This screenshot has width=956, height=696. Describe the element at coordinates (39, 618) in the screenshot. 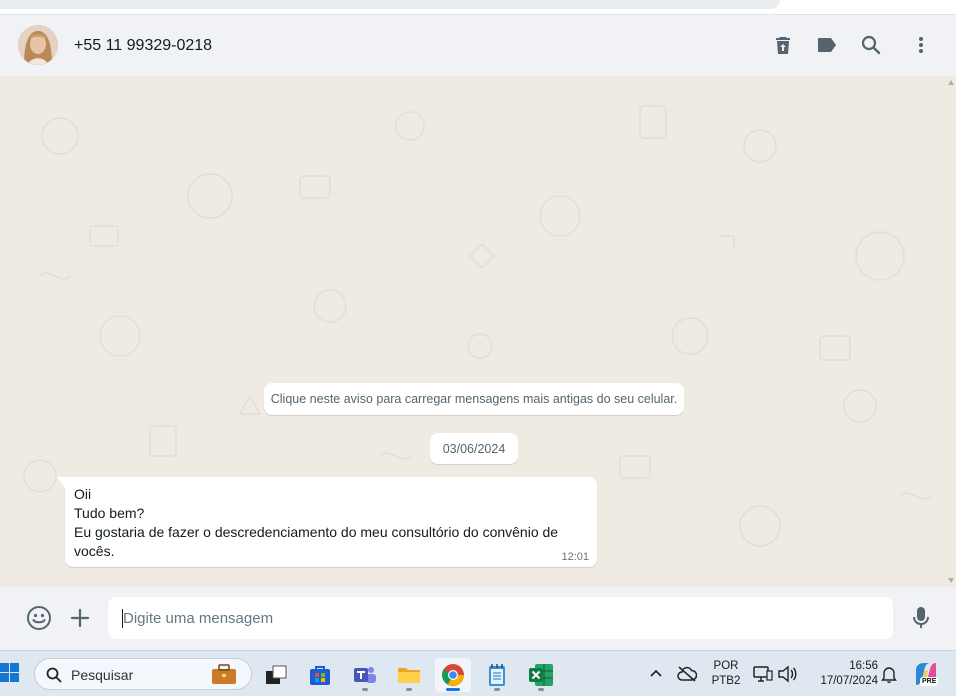

I see `emoji-icon` at that location.